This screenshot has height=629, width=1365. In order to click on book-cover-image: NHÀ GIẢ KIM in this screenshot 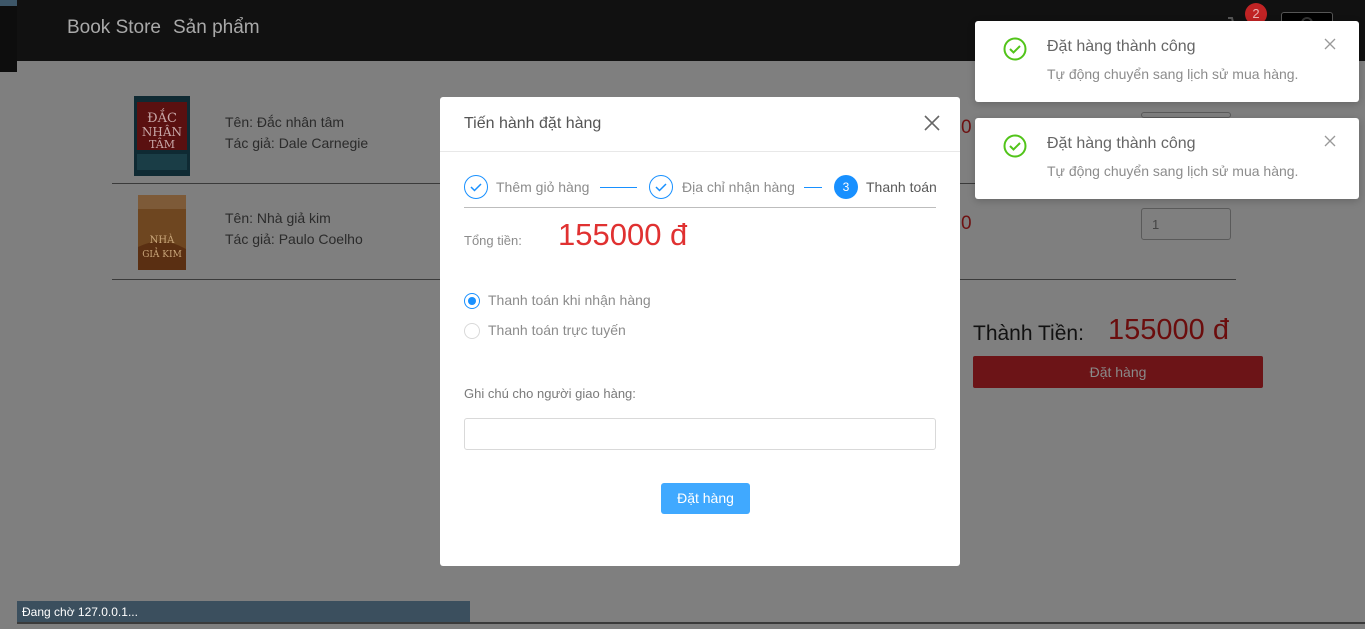, I will do `click(162, 232)`.